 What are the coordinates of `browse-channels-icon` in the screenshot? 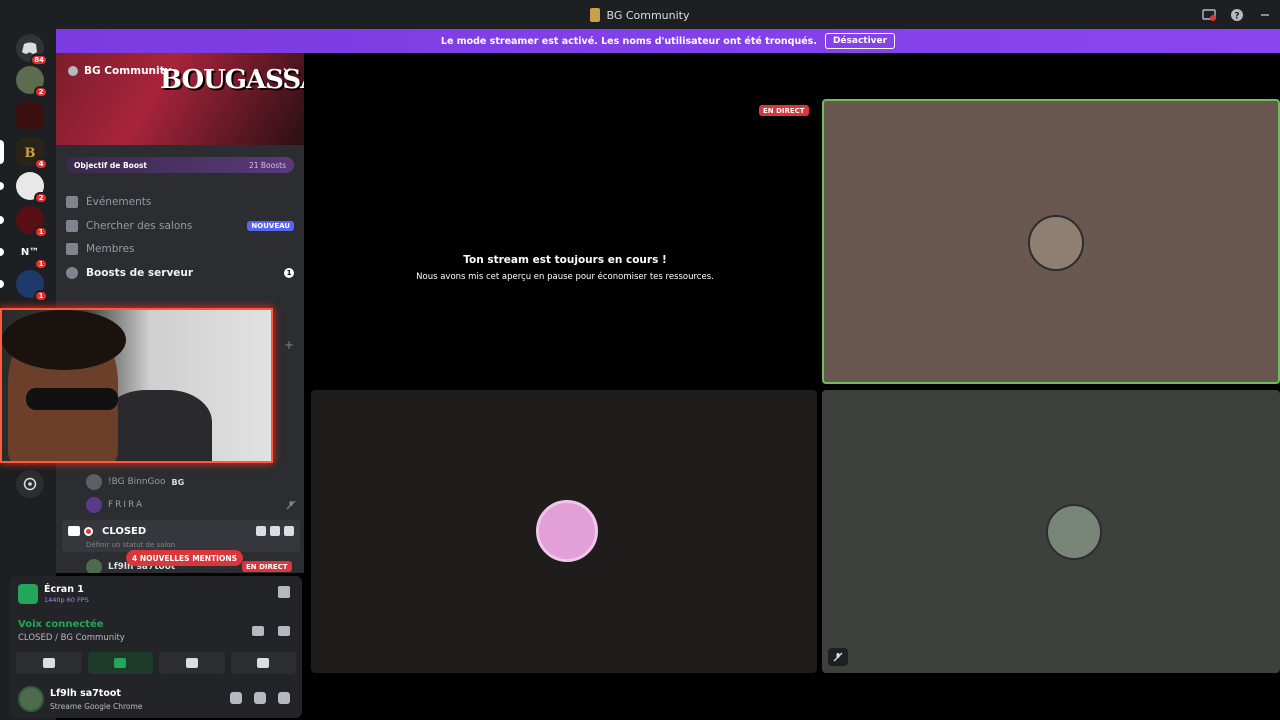 It's located at (72, 226).